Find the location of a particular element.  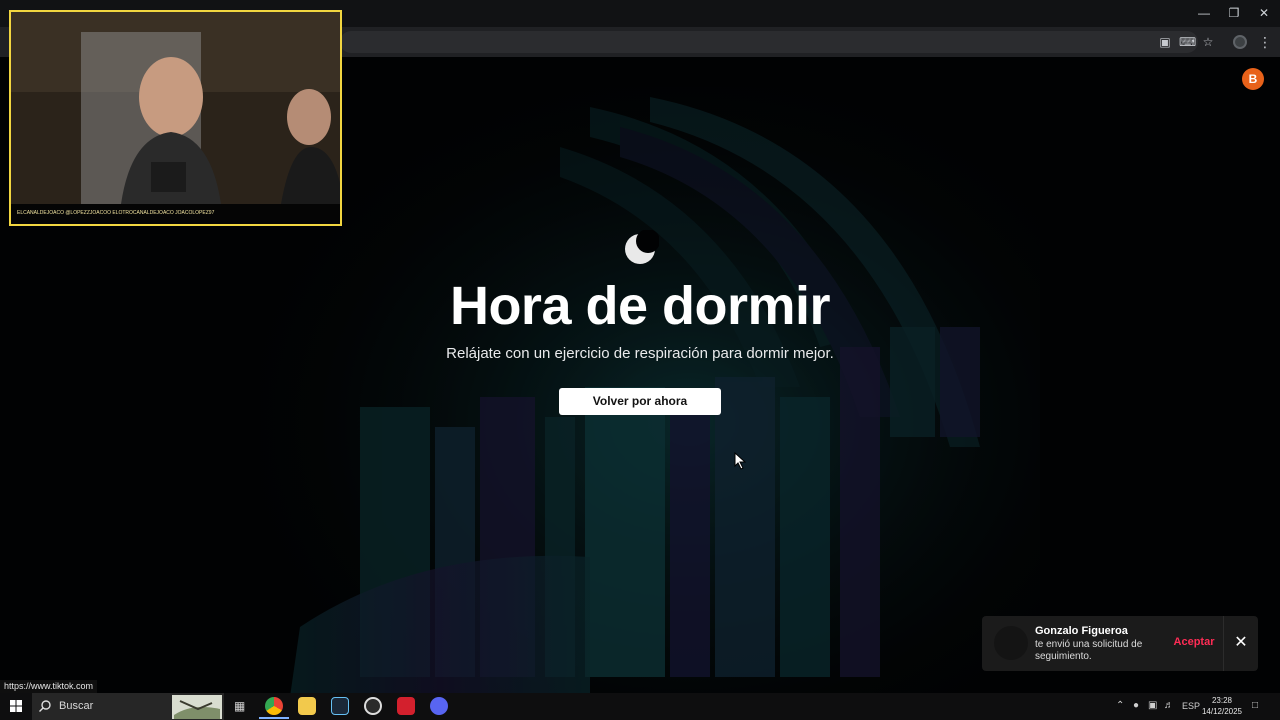

opera-icon is located at coordinates (406, 706).